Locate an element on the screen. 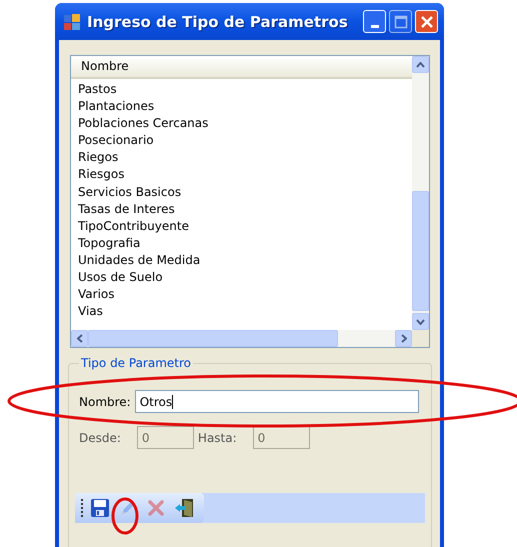 Image resolution: width=517 pixels, height=547 pixels. field-label: Desde: is located at coordinates (100, 437).